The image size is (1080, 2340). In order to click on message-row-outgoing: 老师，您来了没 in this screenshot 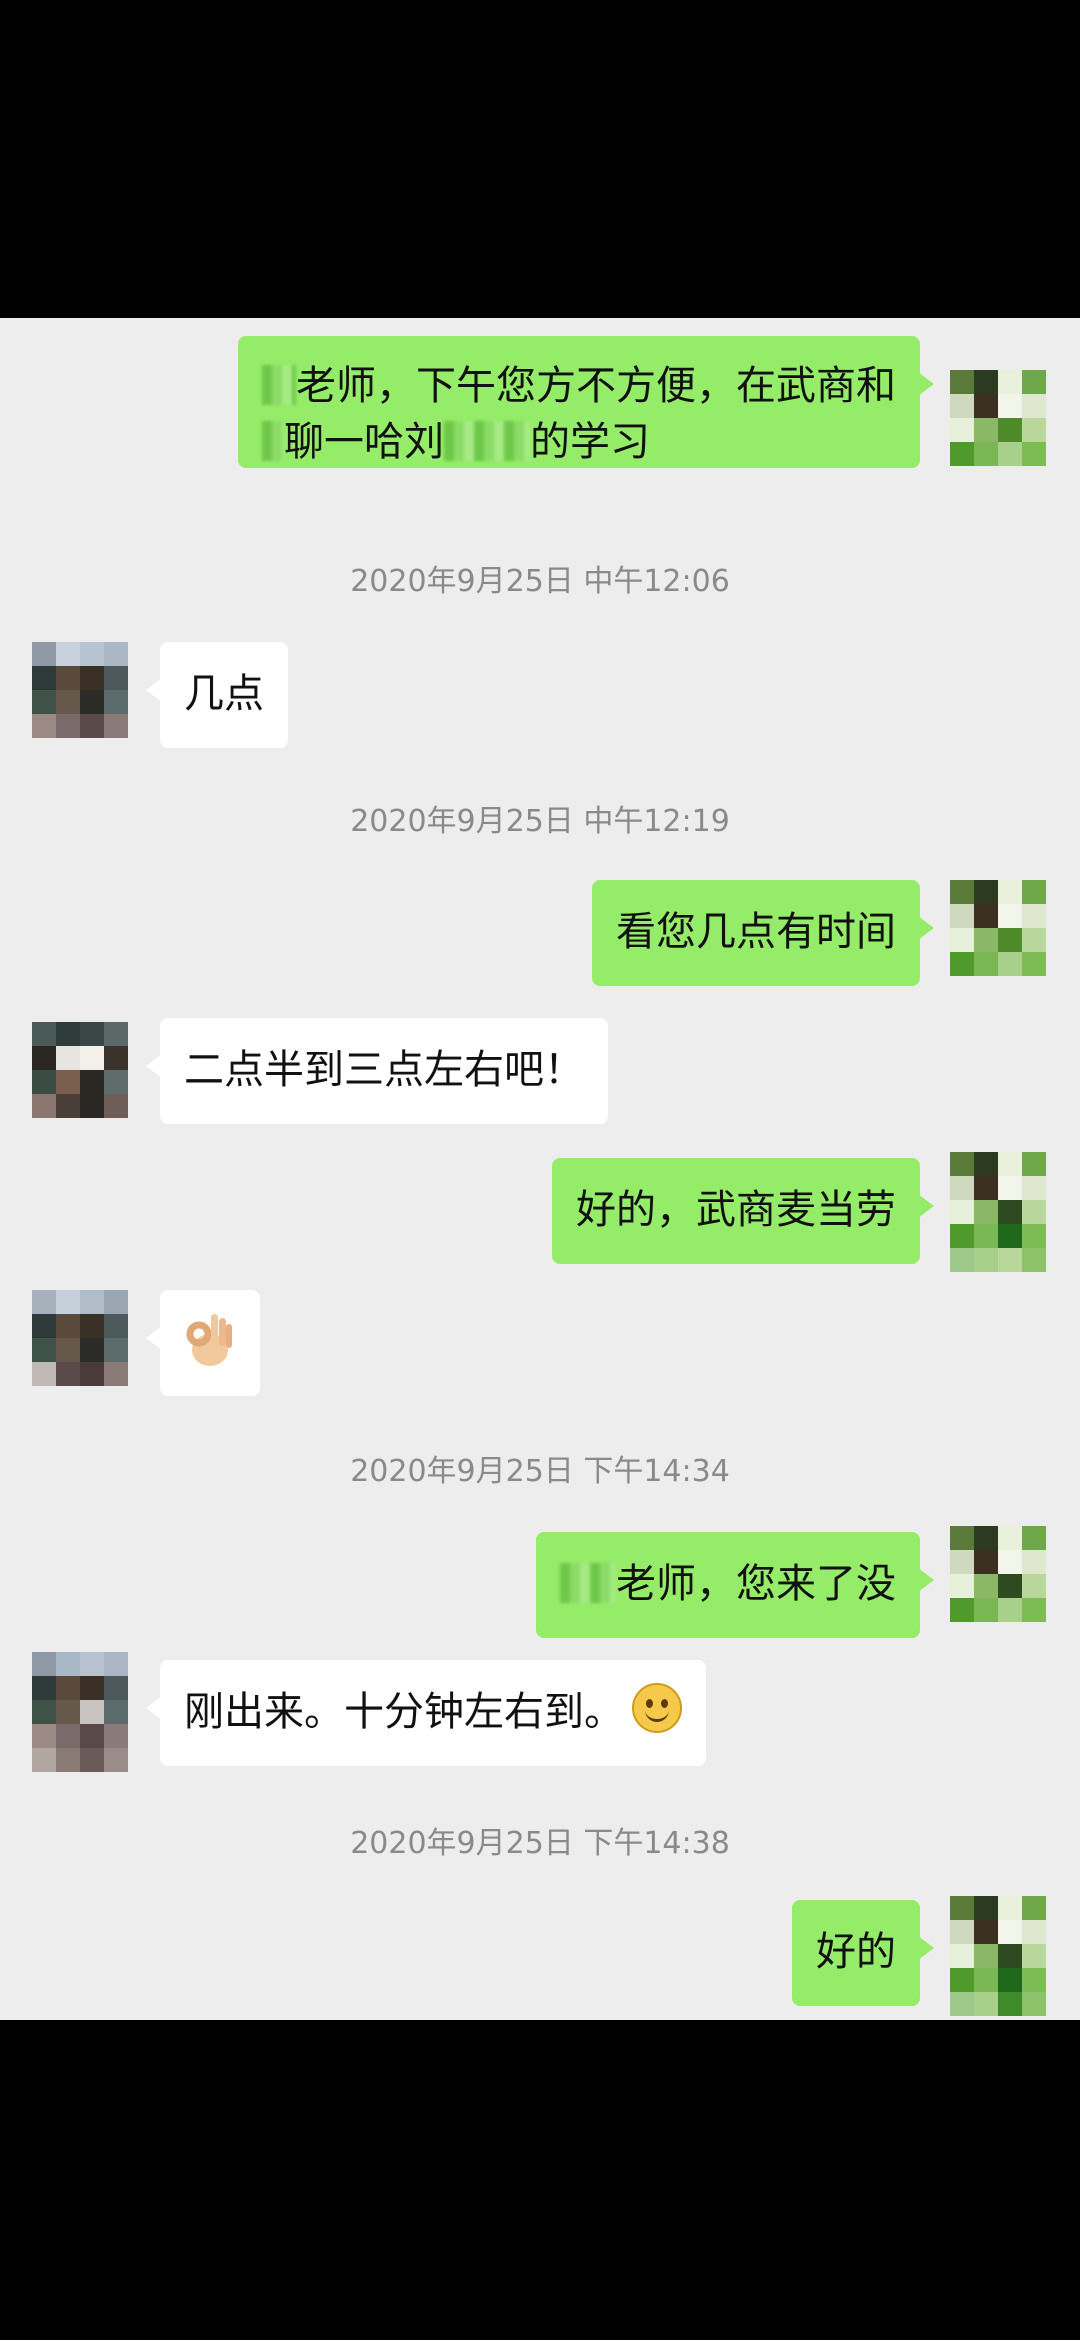, I will do `click(540, 1586)`.